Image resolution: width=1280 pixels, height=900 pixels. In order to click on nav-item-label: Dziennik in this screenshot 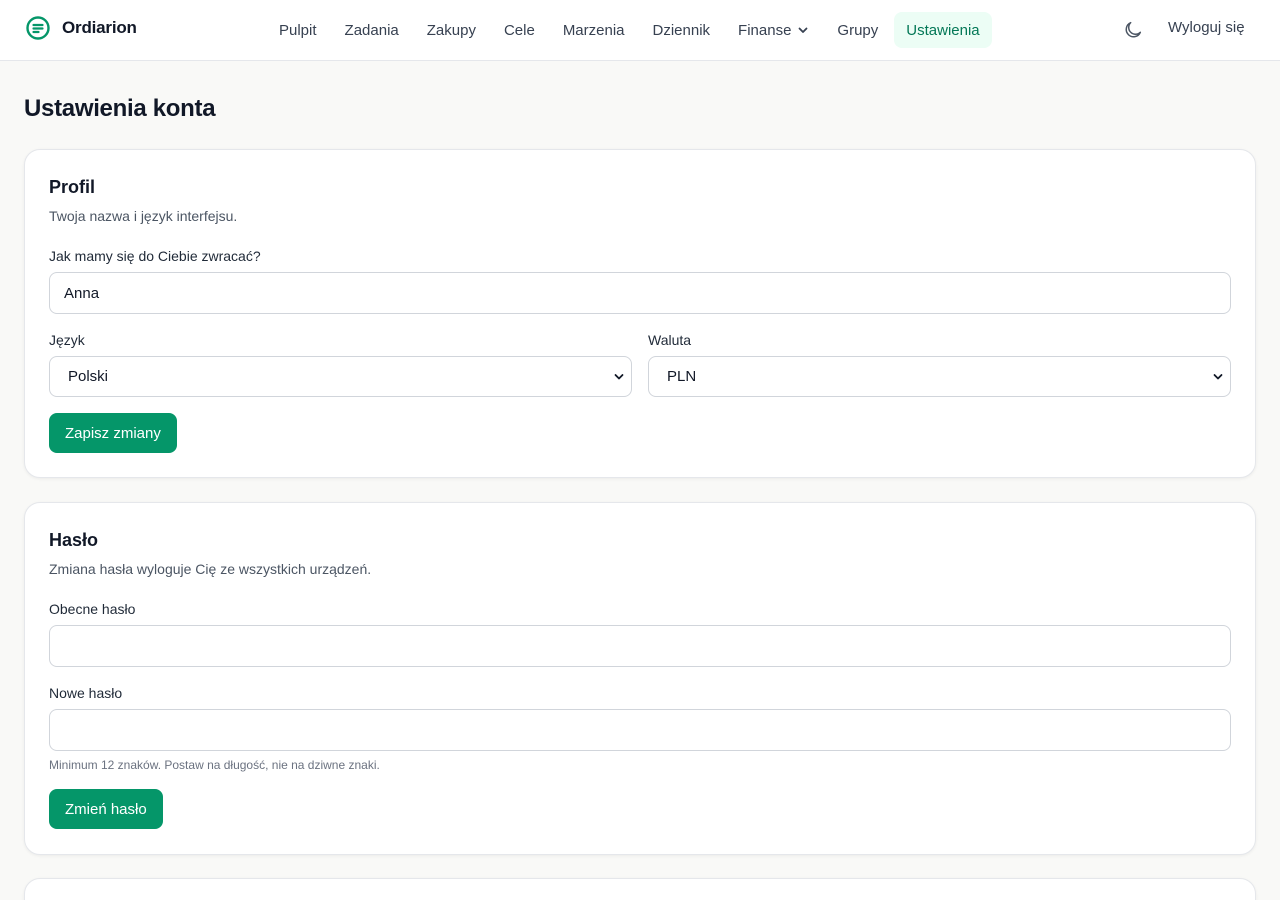, I will do `click(681, 30)`.